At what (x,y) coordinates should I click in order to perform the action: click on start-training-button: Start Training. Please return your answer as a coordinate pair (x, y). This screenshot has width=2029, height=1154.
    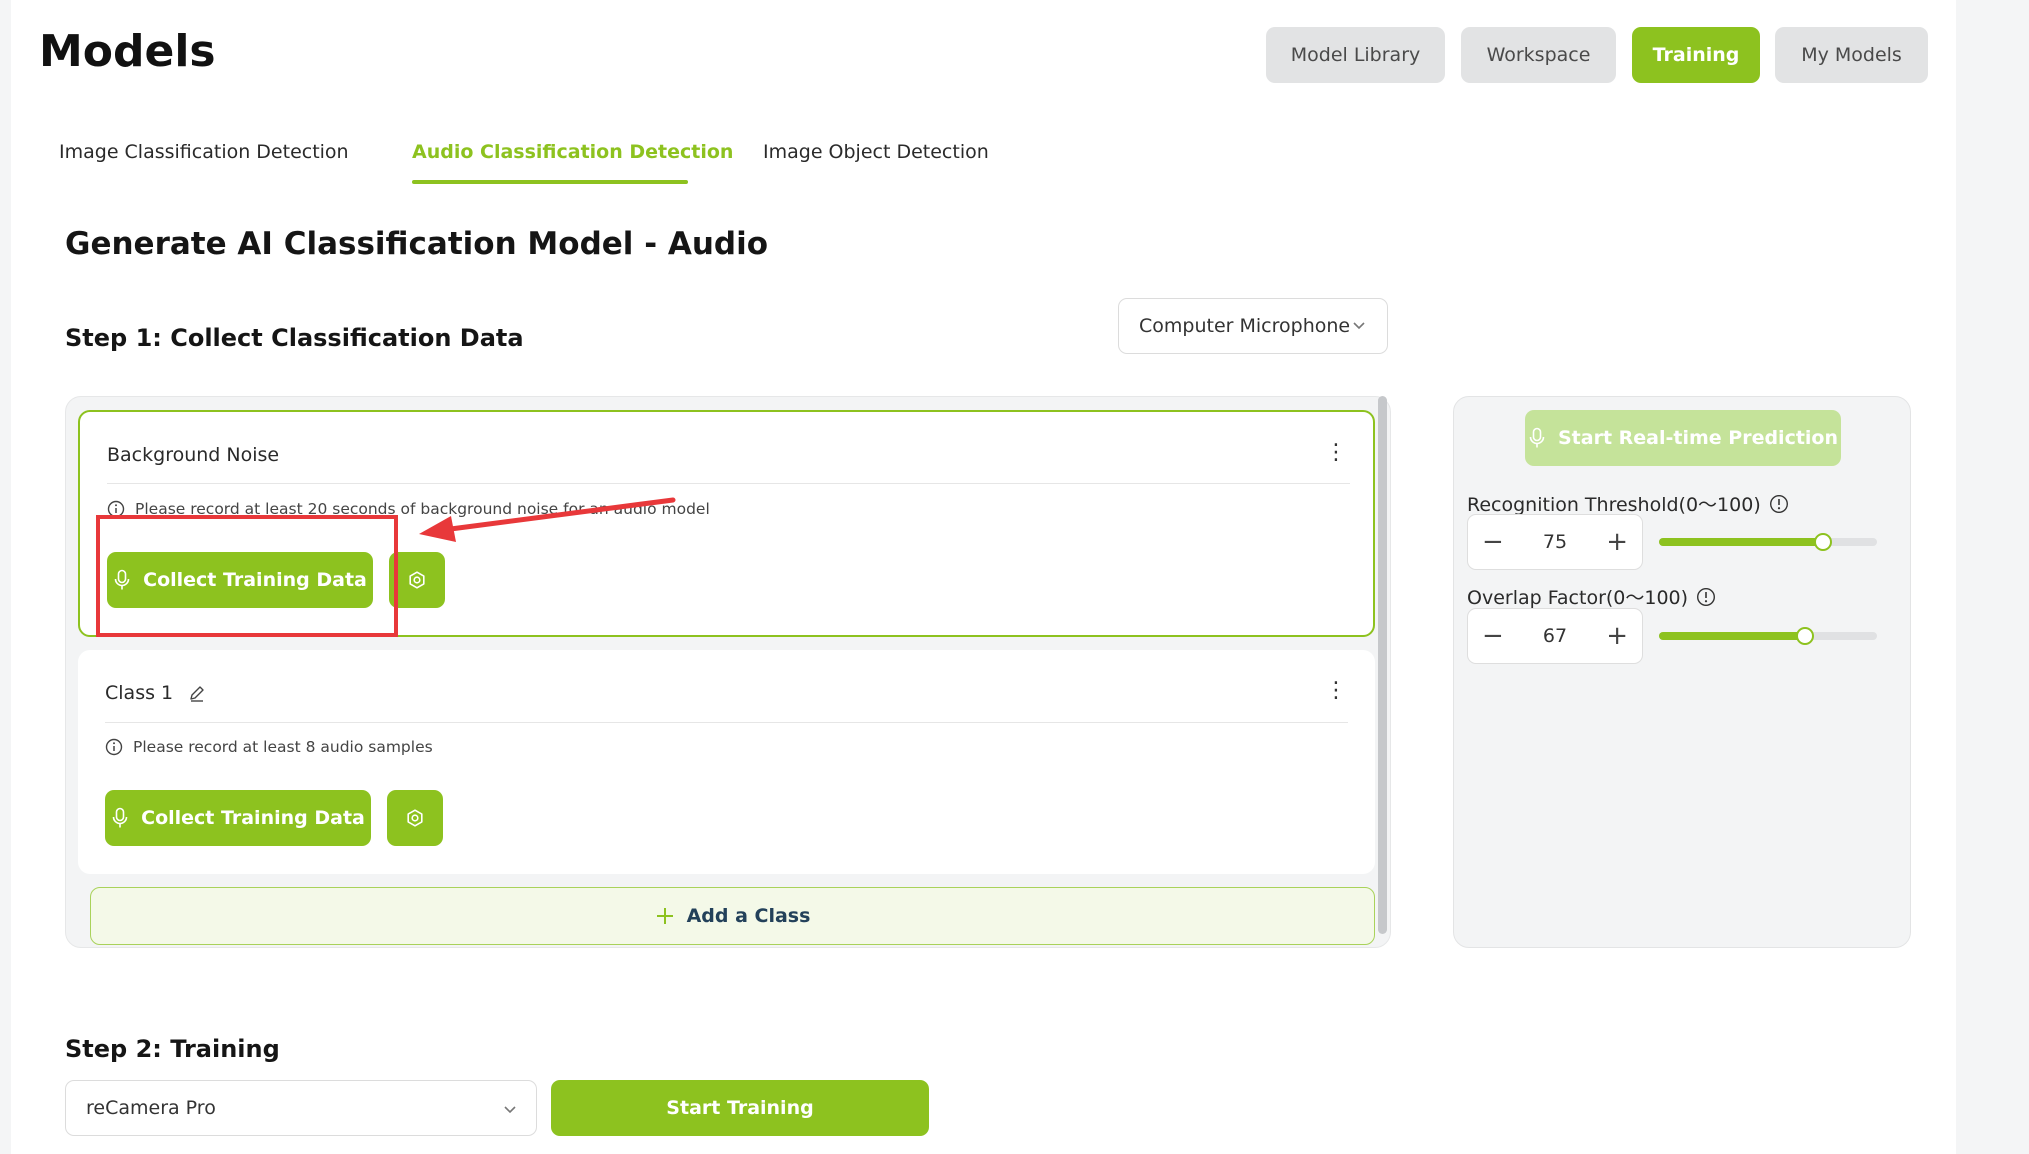
    Looking at the image, I should click on (740, 1108).